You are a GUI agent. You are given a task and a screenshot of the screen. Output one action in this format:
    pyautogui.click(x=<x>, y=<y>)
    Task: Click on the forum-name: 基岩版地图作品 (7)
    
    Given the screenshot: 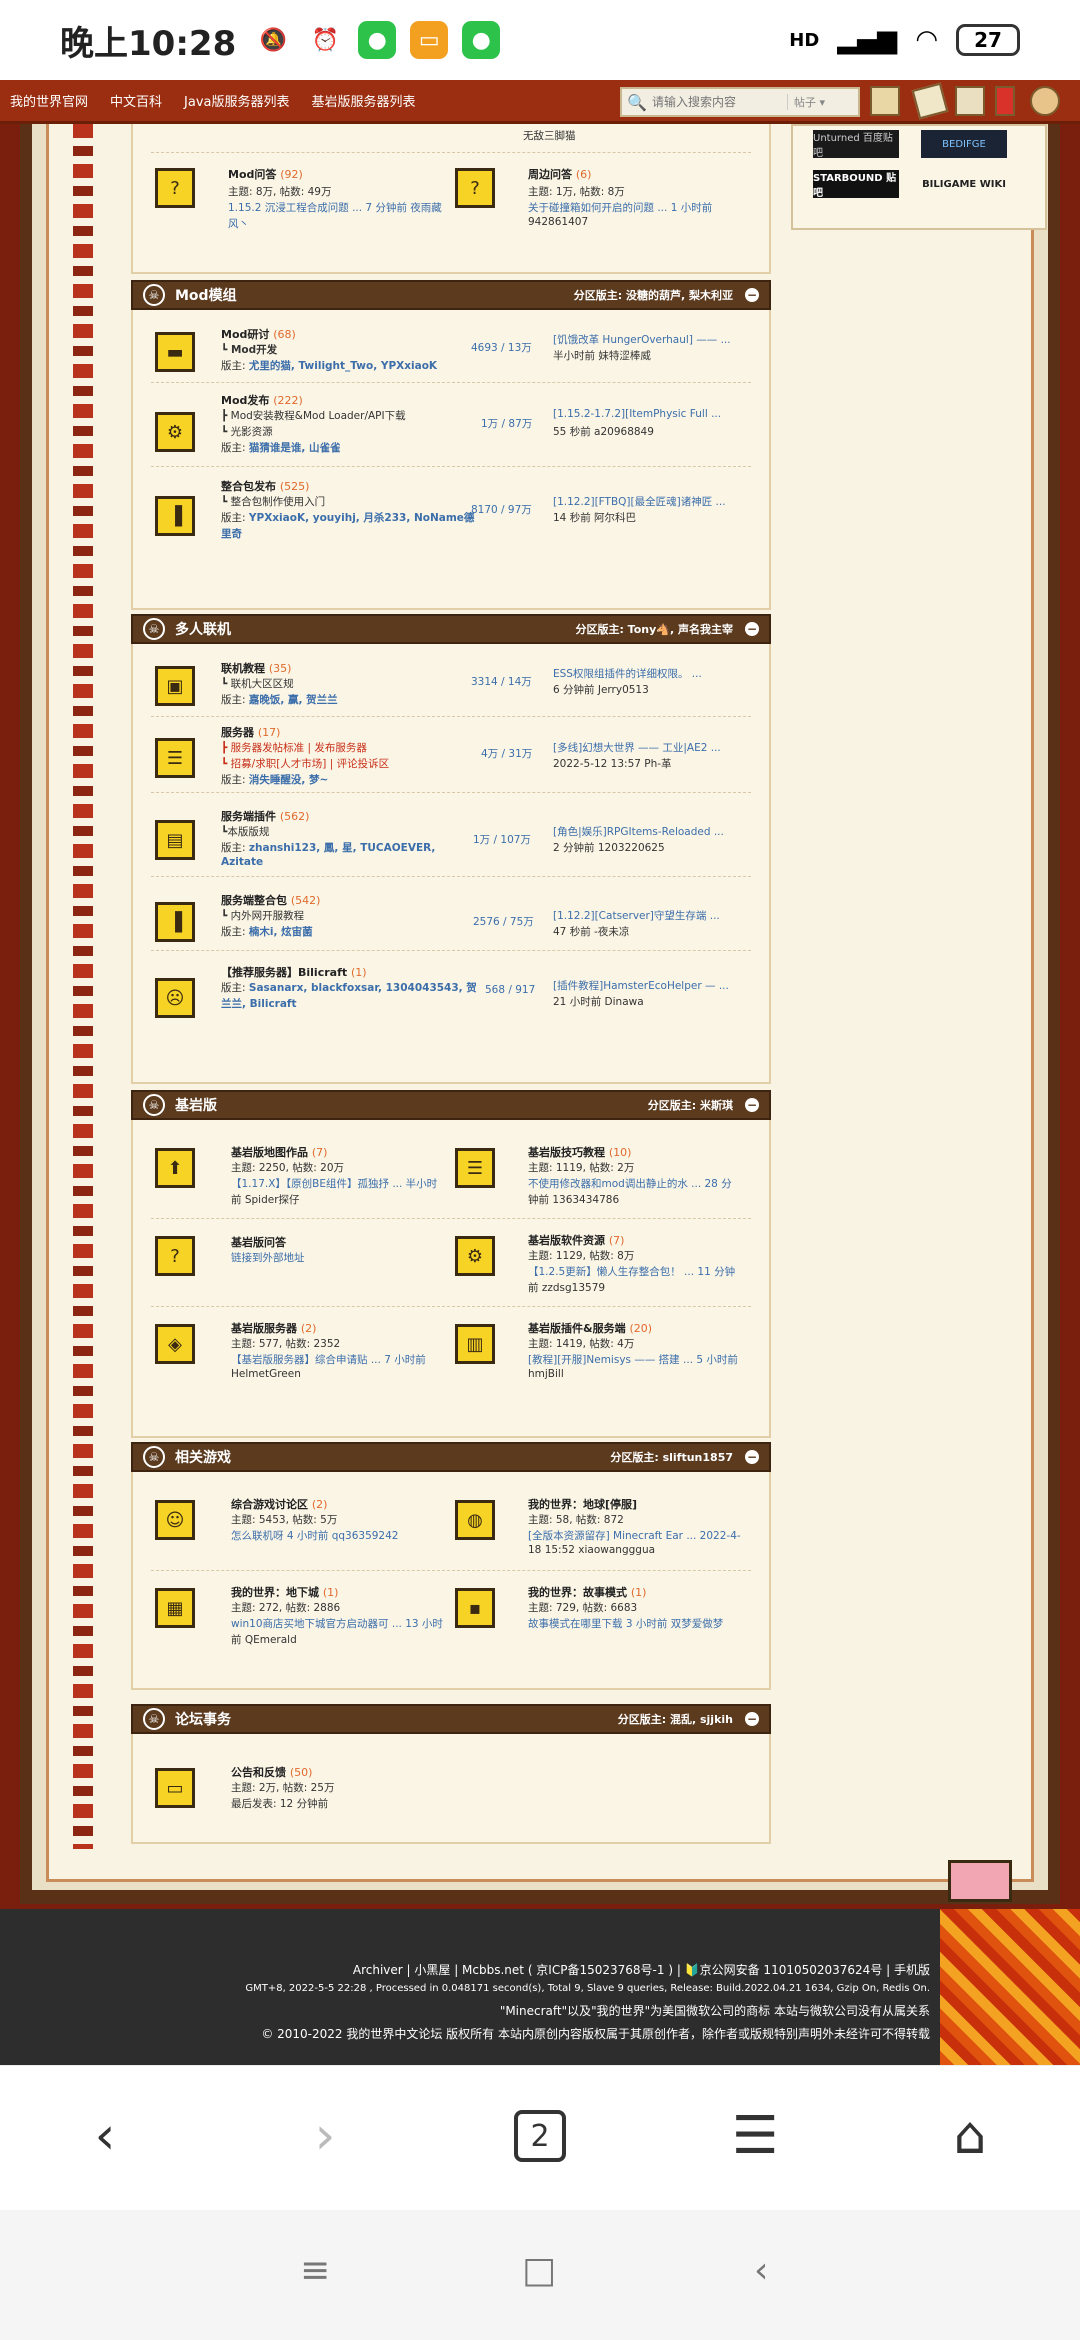 What is the action you would take?
    pyautogui.click(x=279, y=1152)
    